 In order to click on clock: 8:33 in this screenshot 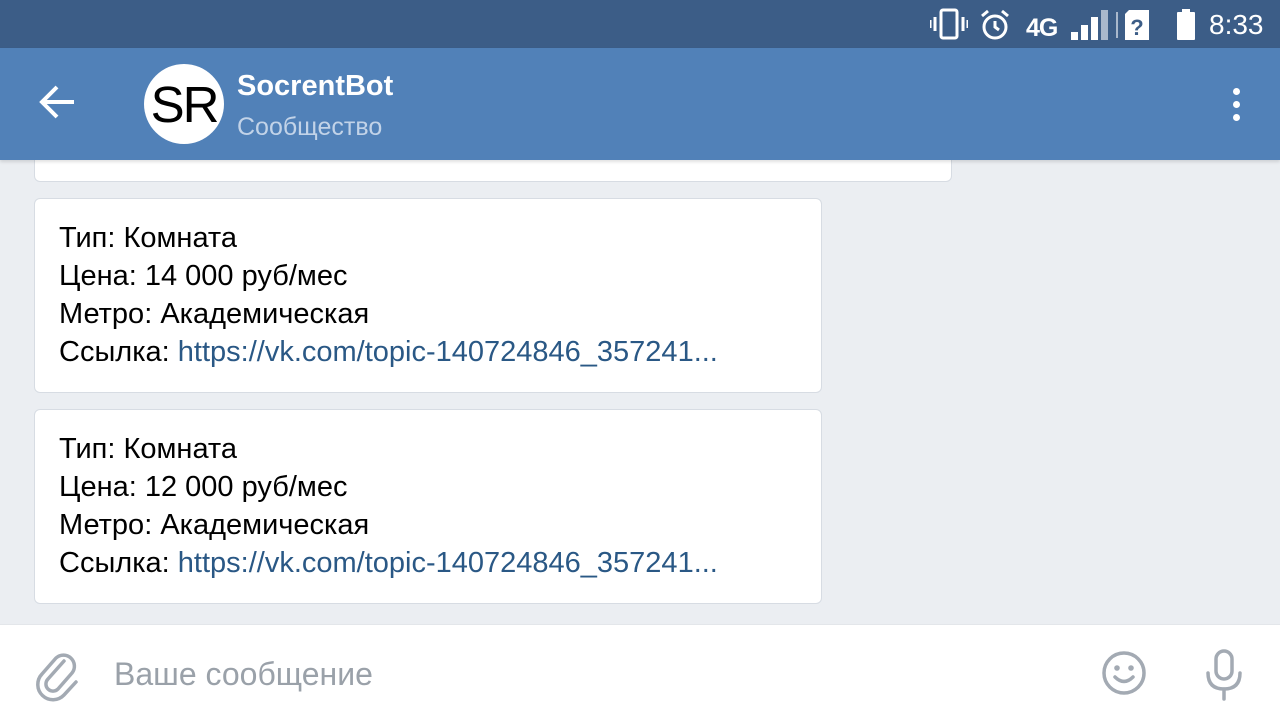, I will do `click(1236, 24)`.